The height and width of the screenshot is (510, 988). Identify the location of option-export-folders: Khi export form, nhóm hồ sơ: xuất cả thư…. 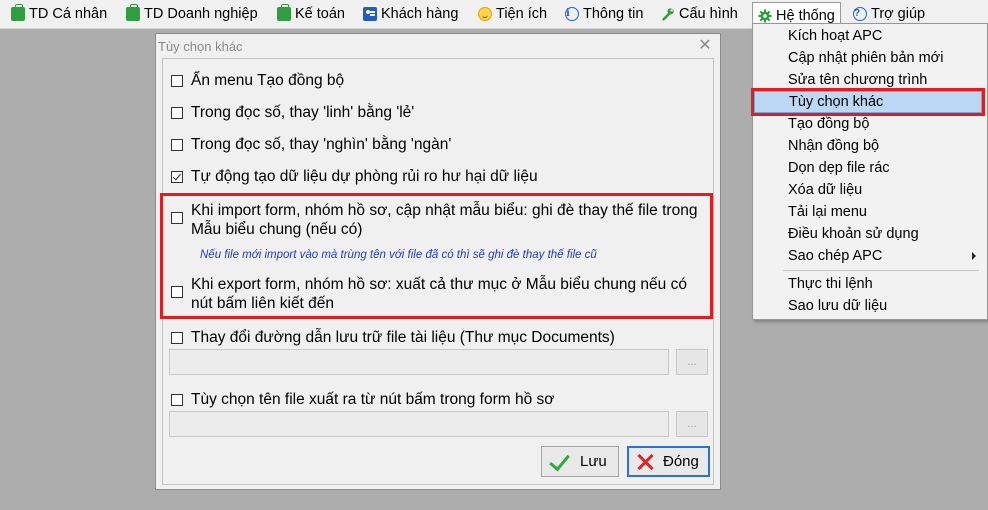
(441, 294).